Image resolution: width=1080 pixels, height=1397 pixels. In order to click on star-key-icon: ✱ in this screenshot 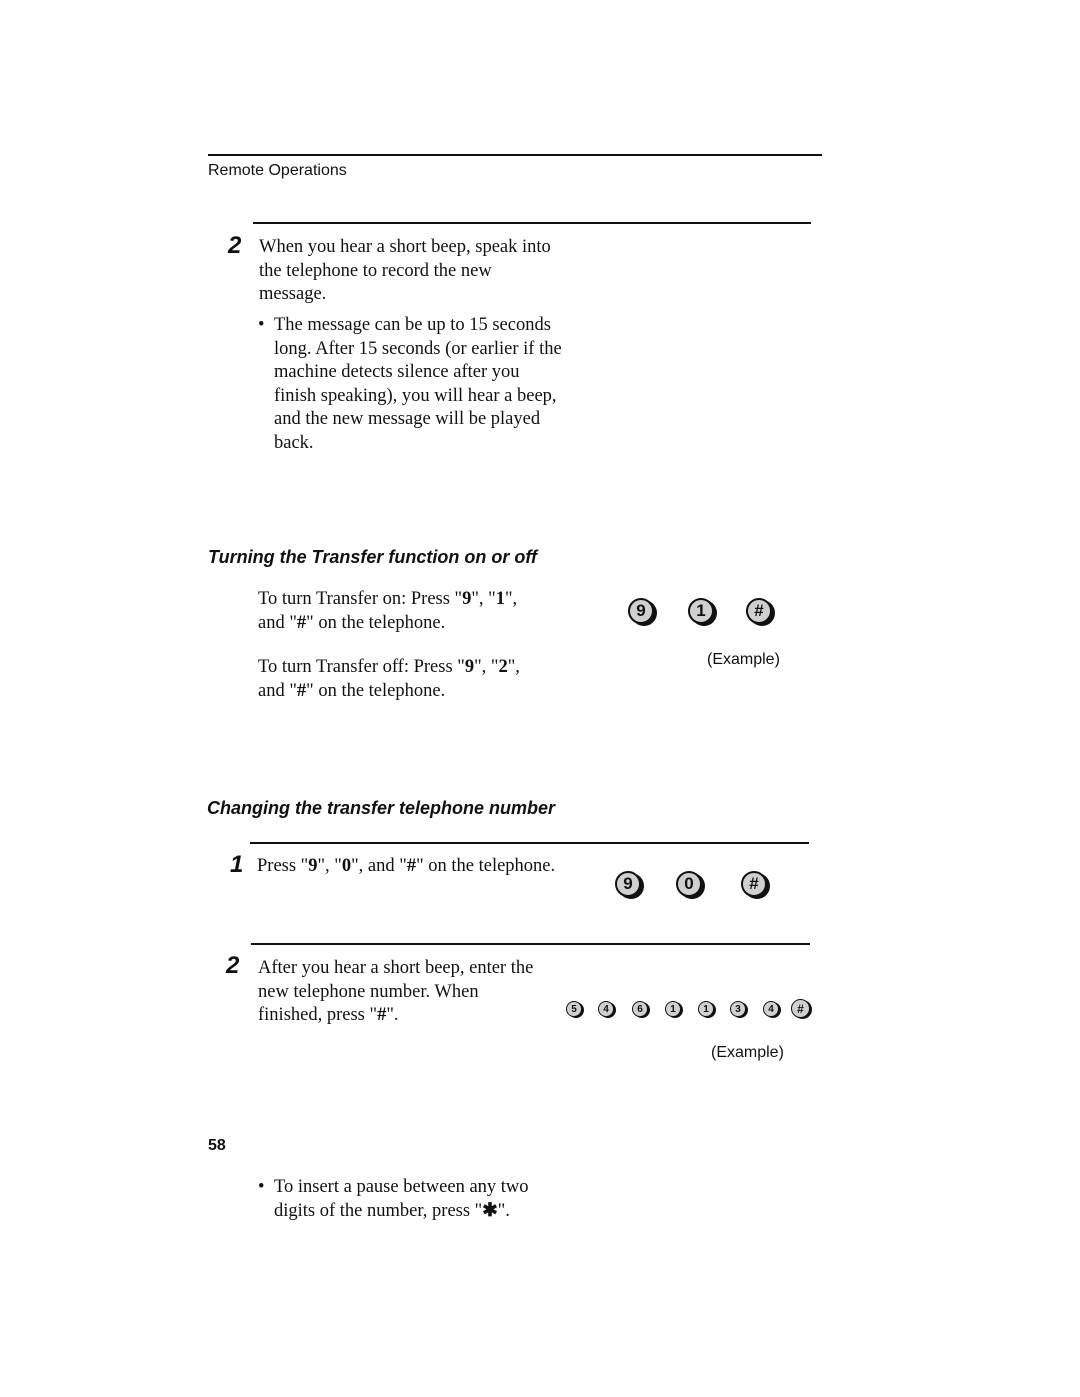, I will do `click(490, 1210)`.